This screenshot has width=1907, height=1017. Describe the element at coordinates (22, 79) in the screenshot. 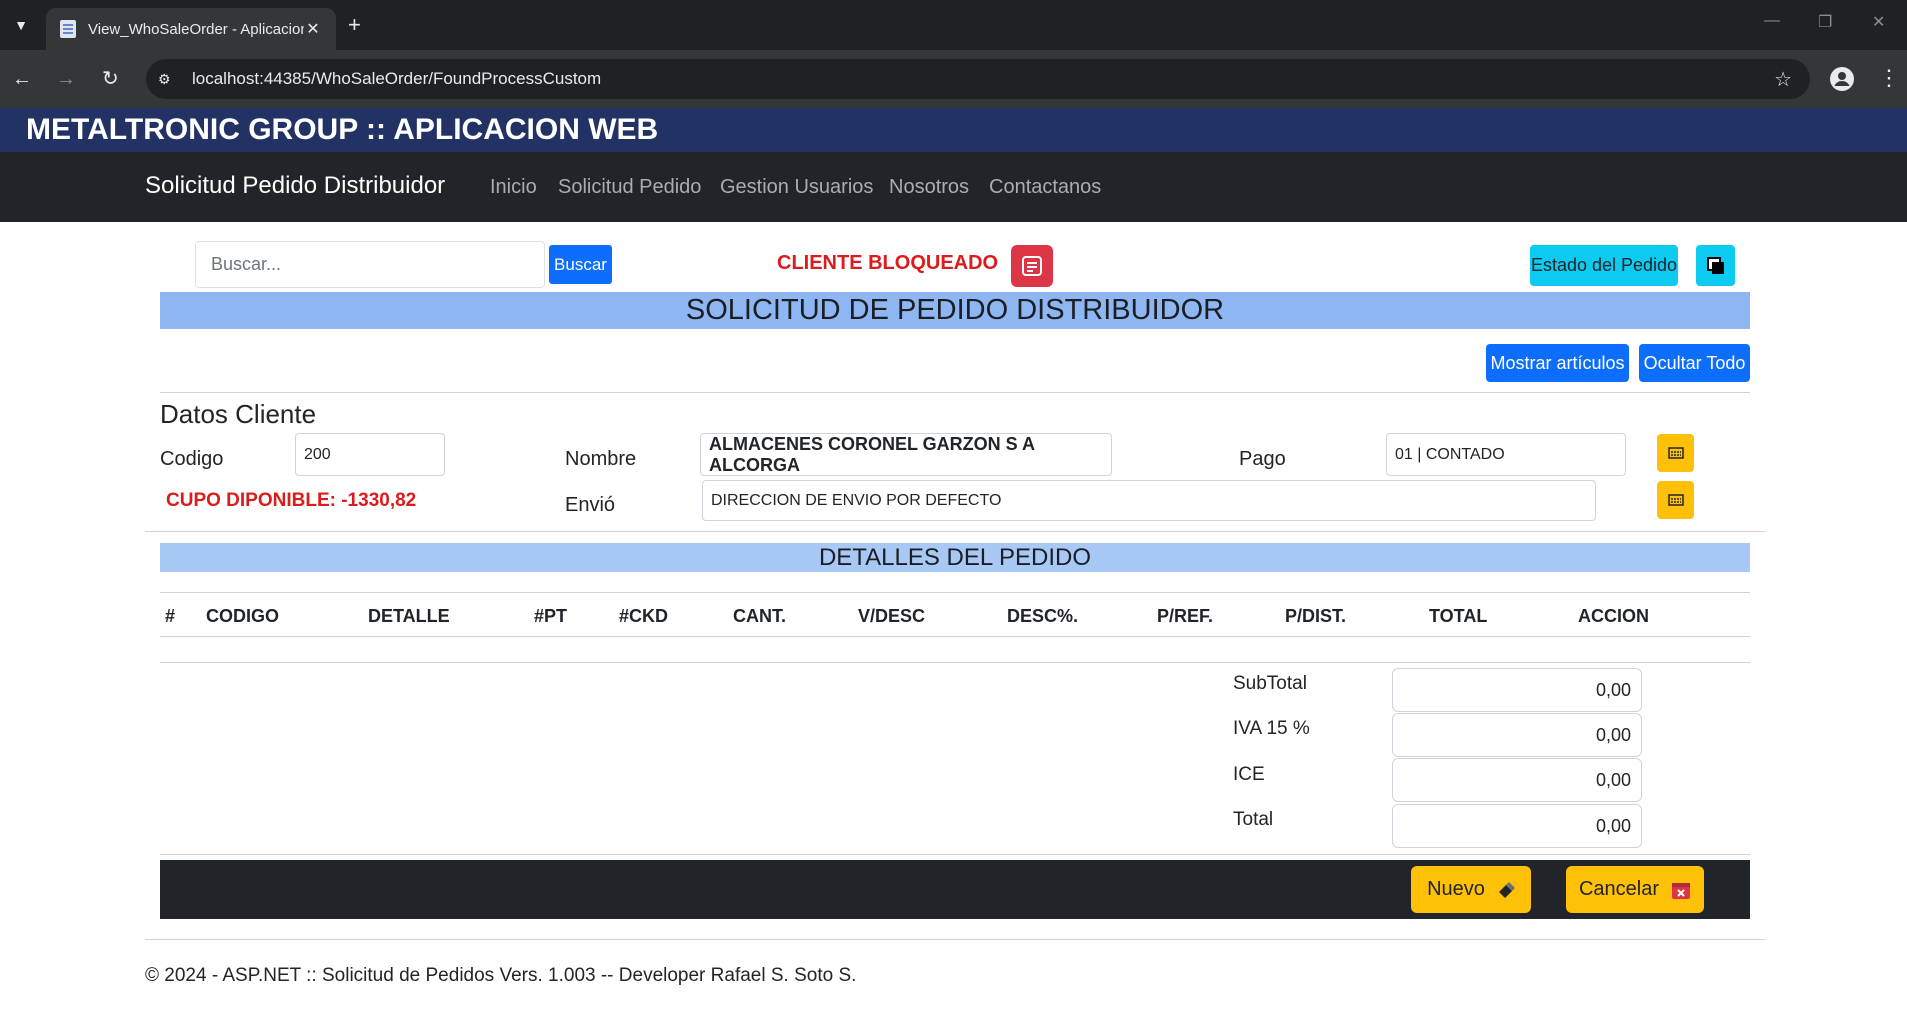

I see `back-arrow-icon: ←` at that location.